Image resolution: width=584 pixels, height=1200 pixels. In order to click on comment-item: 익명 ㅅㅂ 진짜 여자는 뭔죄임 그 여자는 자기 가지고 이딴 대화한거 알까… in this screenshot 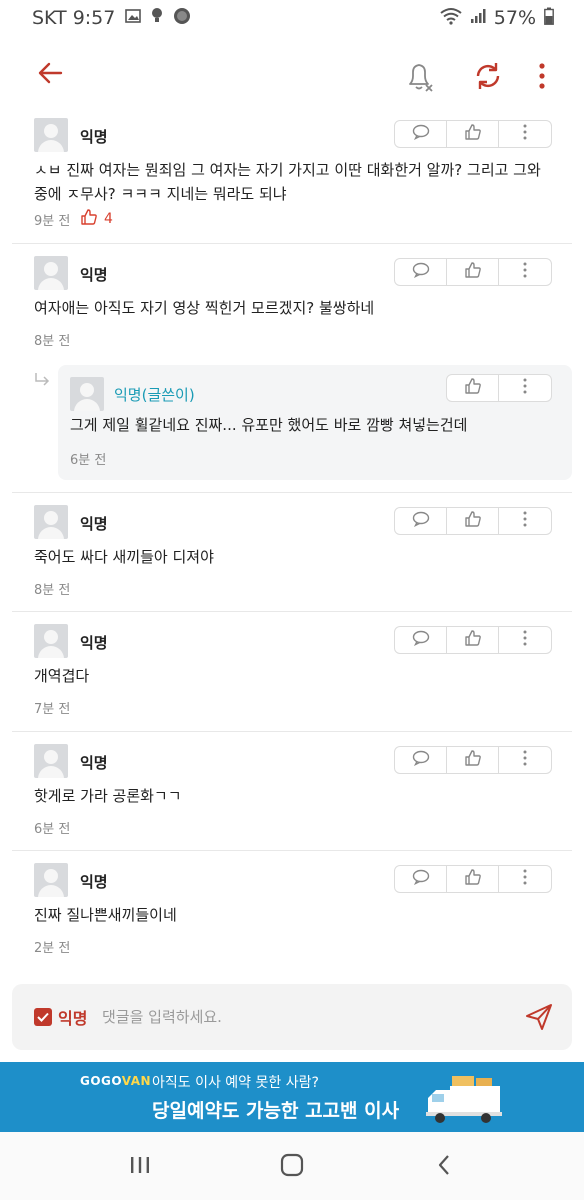, I will do `click(292, 176)`.